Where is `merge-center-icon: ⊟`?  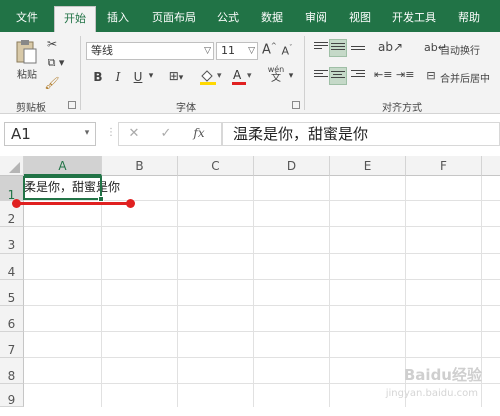 merge-center-icon: ⊟ is located at coordinates (431, 75).